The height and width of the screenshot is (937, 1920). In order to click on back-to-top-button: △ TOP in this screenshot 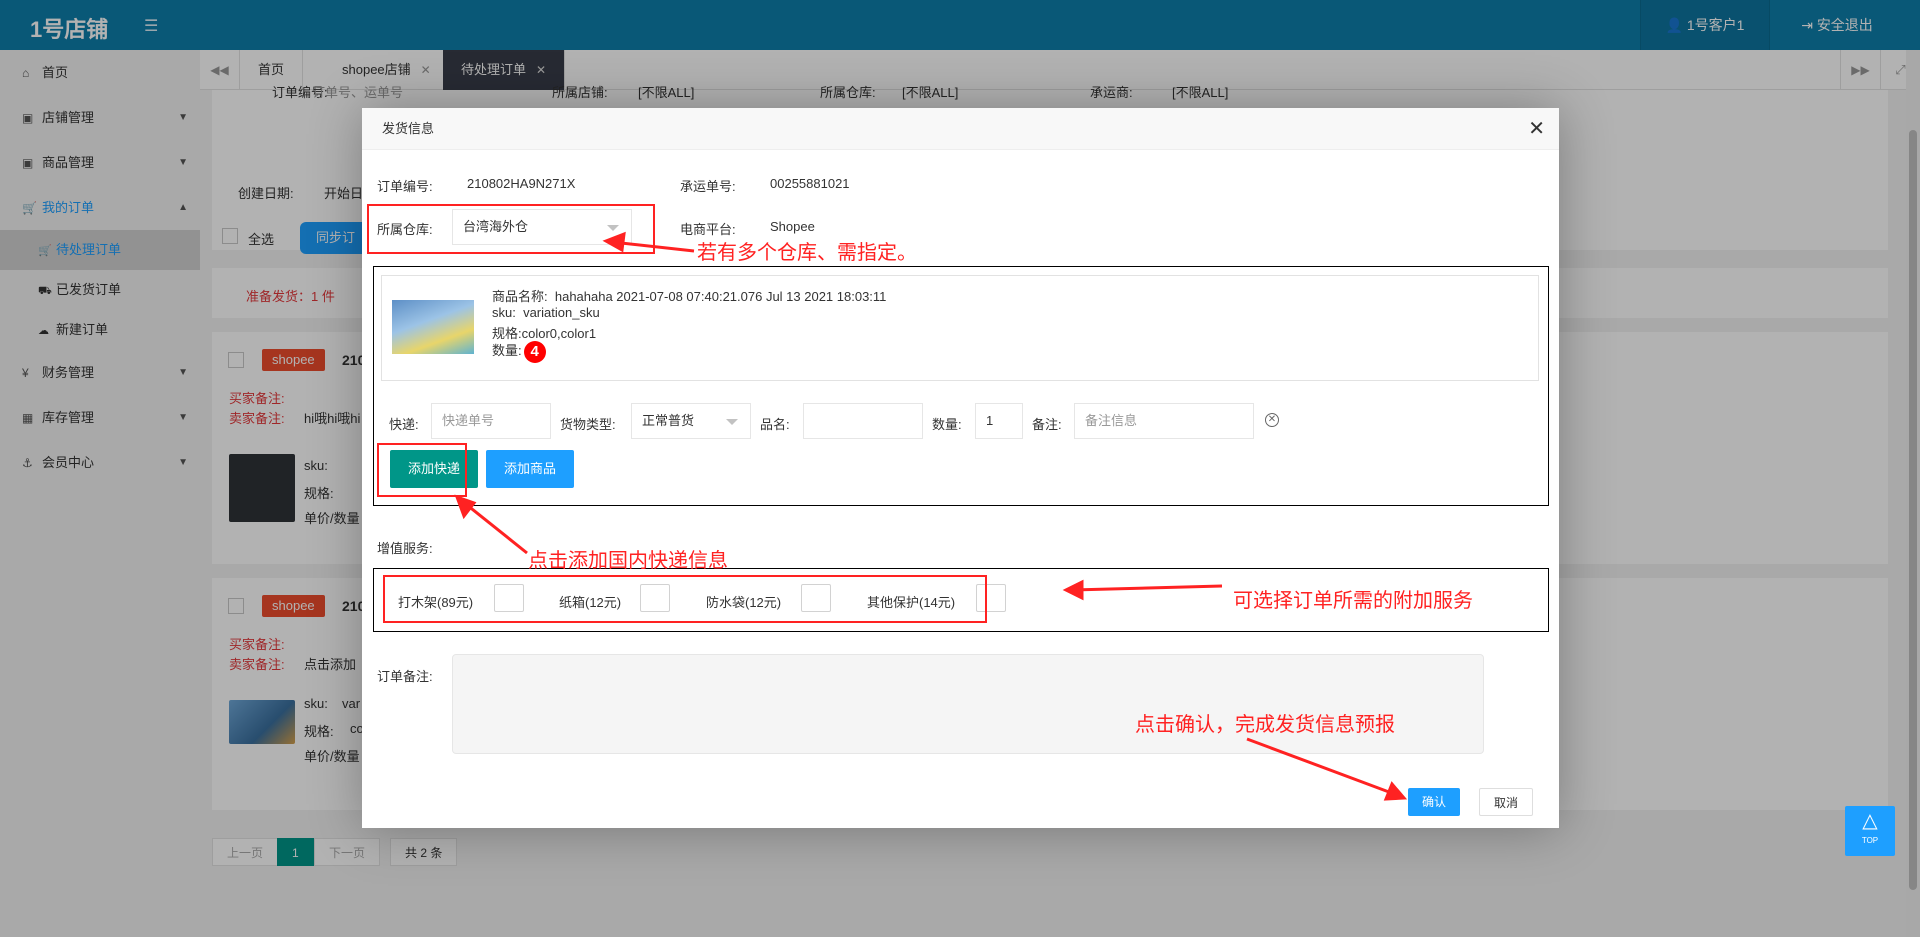, I will do `click(1870, 831)`.